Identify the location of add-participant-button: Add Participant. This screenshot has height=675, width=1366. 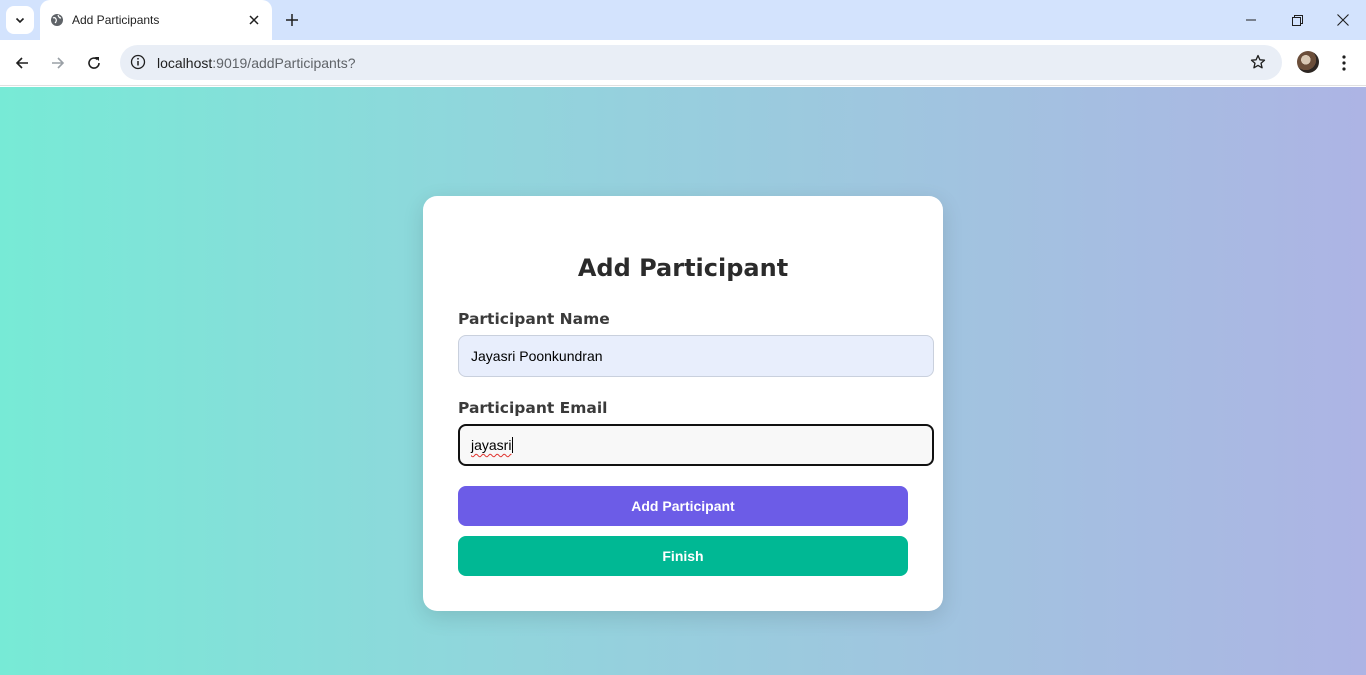
(683, 506).